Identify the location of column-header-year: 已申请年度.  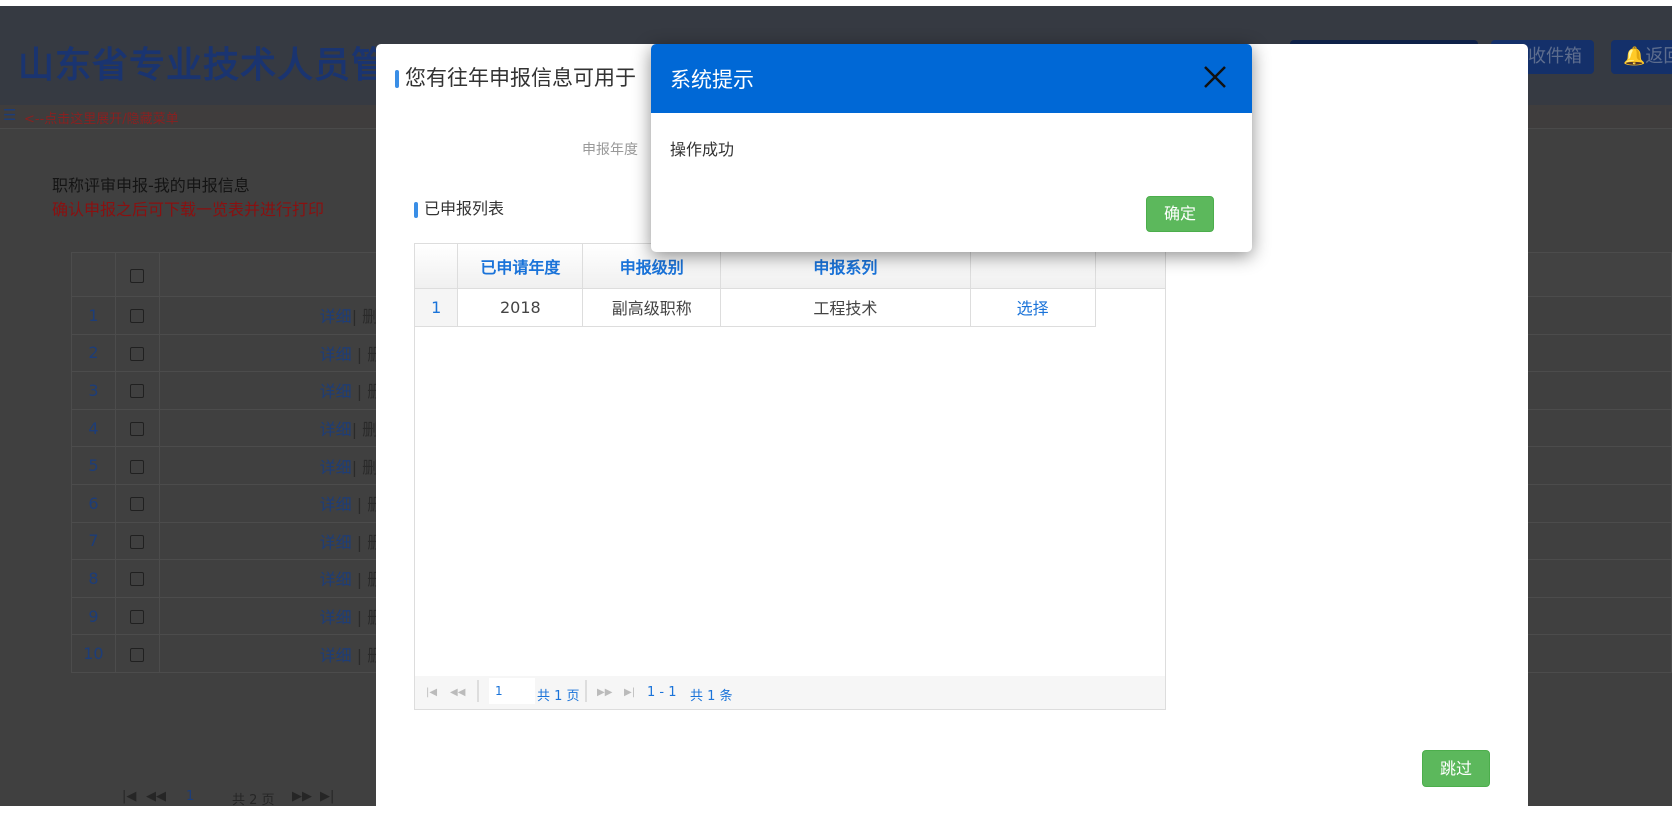
(520, 266).